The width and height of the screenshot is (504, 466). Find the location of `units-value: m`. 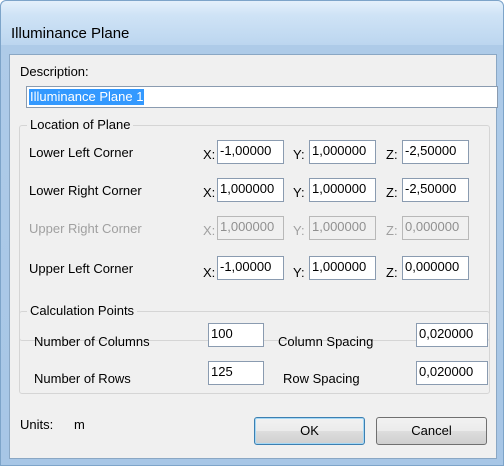

units-value: m is located at coordinates (79, 424).